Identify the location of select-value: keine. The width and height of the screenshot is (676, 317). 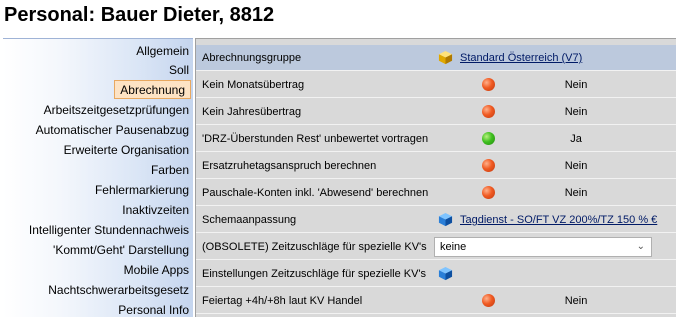
(453, 247).